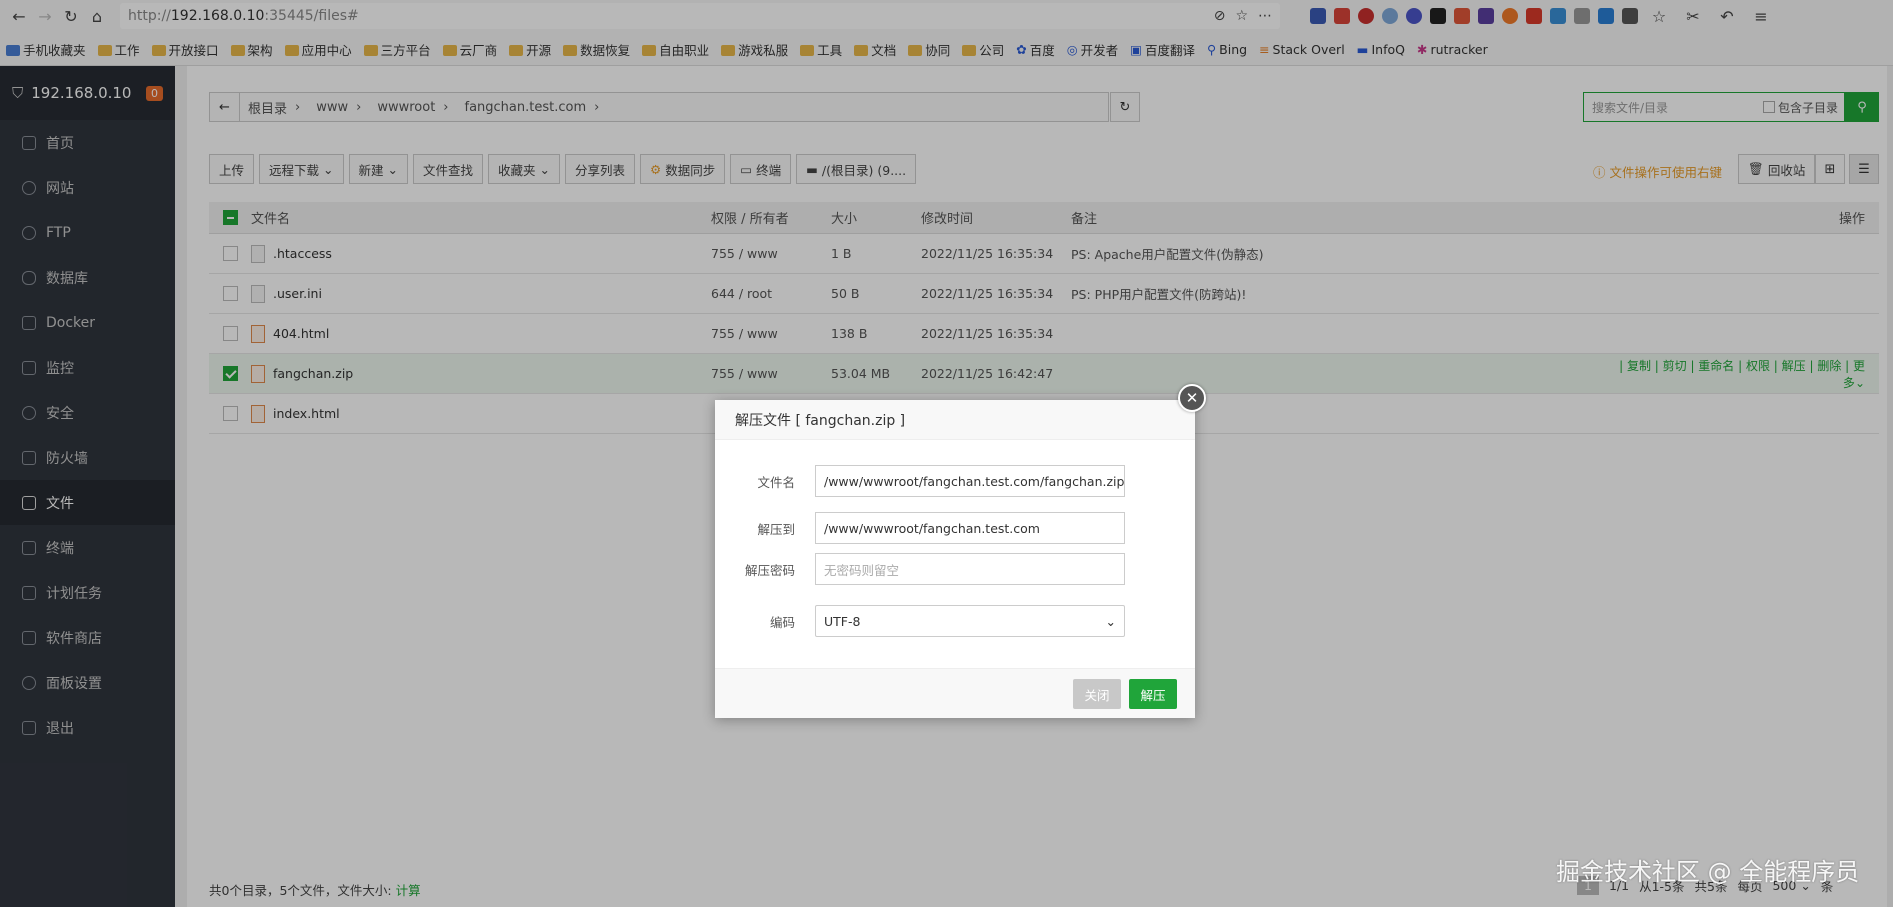  I want to click on encoding-row: 编码 UTF-8 ⌄, so click(955, 621).